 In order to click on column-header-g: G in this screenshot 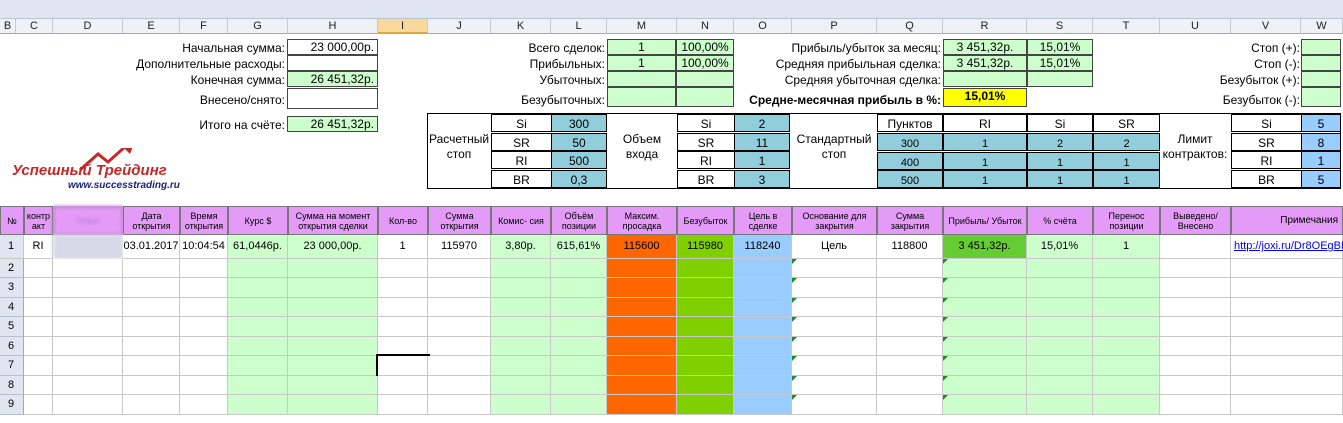, I will do `click(258, 26)`.